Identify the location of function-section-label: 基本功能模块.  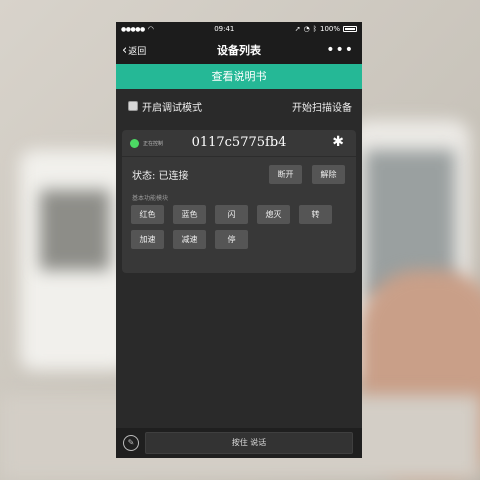
(150, 198).